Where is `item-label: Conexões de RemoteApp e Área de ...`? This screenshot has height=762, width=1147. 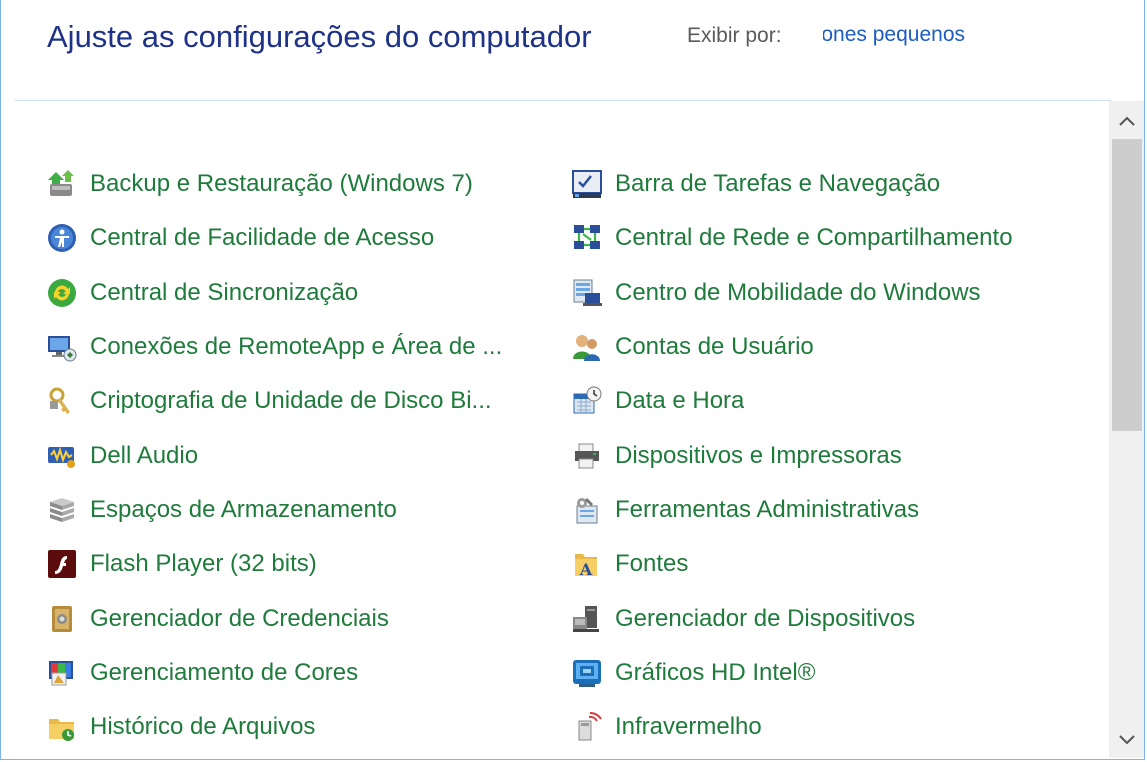
item-label: Conexões de RemoteApp e Área de ... is located at coordinates (296, 347).